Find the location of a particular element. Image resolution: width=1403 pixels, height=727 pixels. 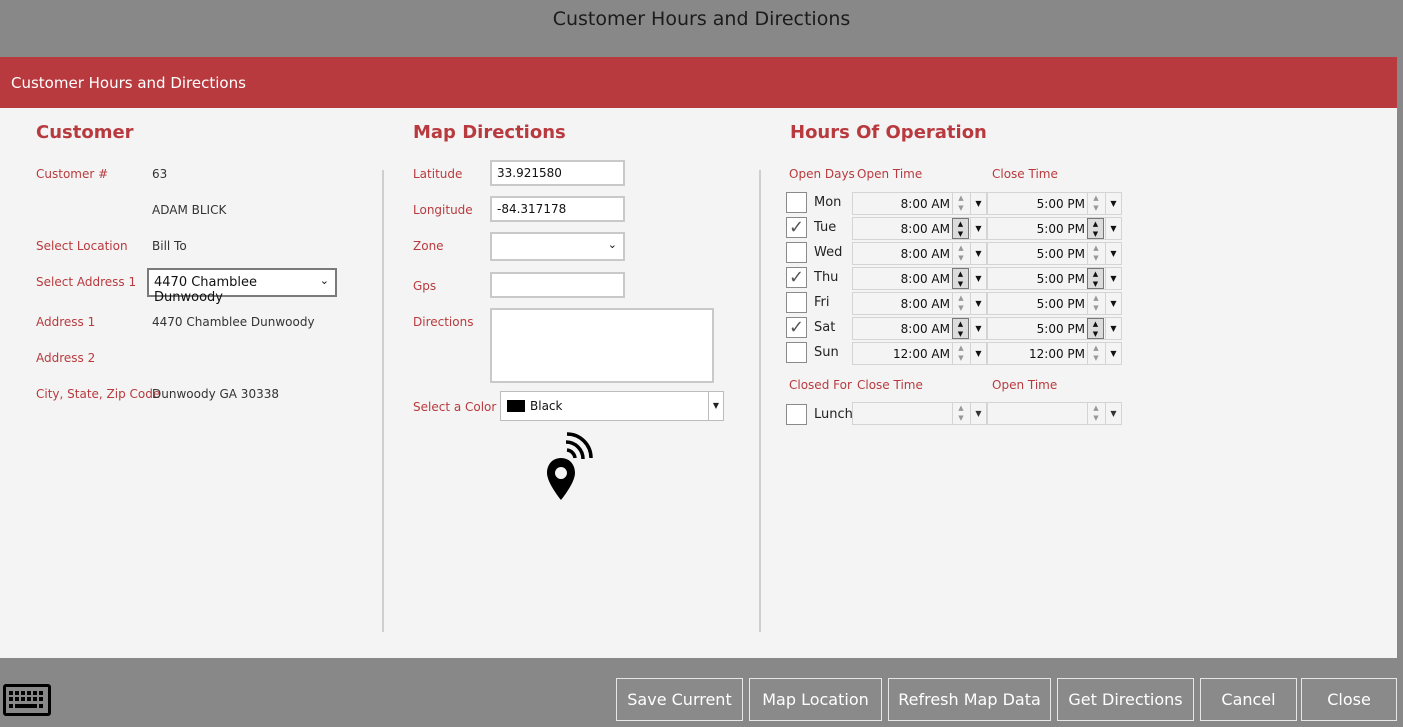

get-directions-button: Get Directions is located at coordinates (1125, 699).